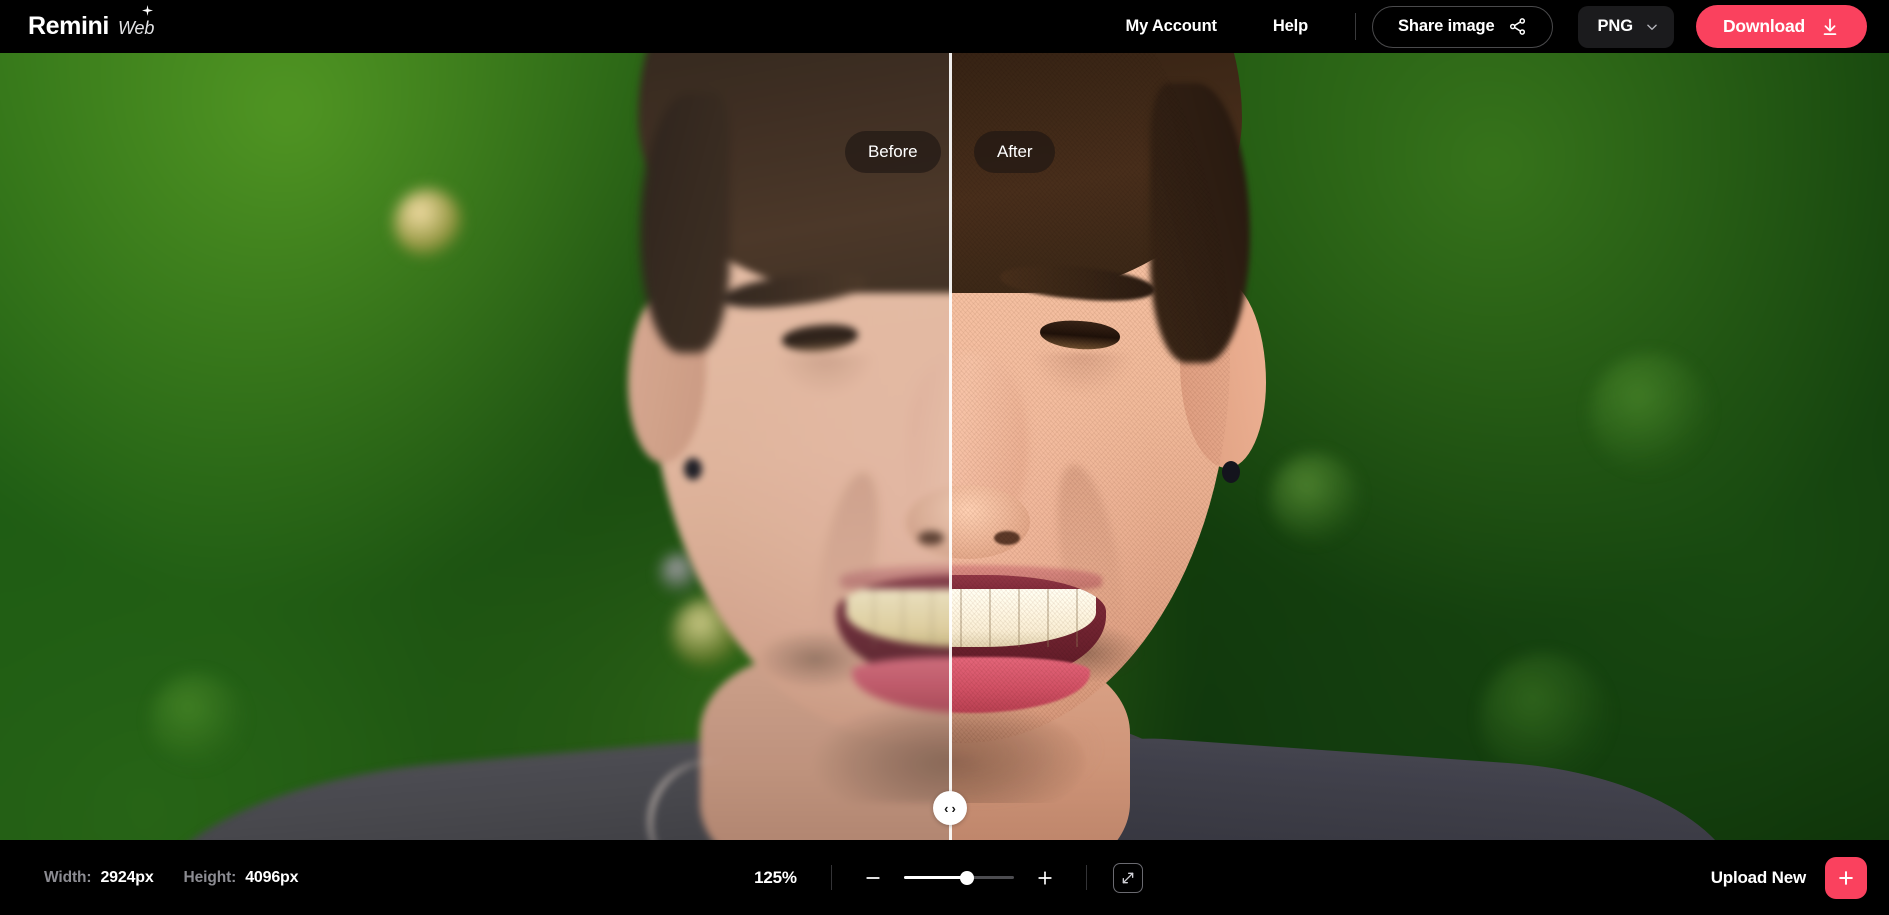 Image resolution: width=1889 pixels, height=915 pixels. I want to click on download-icon, so click(1830, 26).